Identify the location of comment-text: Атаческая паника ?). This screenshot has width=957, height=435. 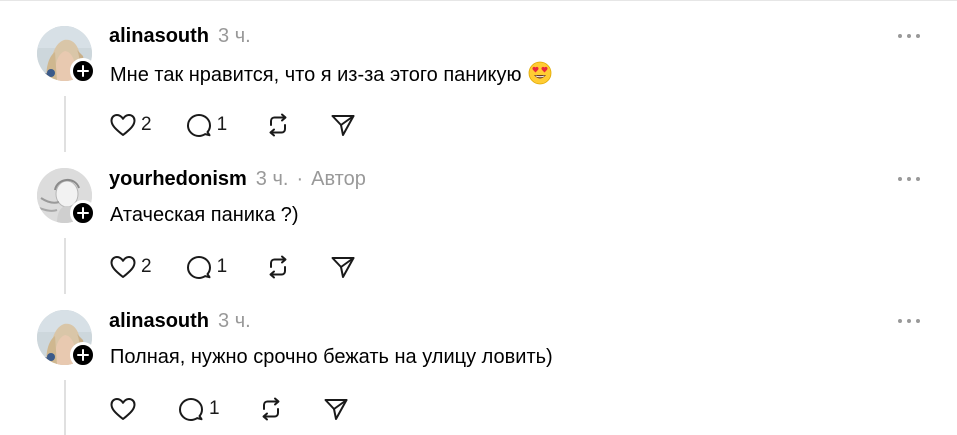
(204, 215).